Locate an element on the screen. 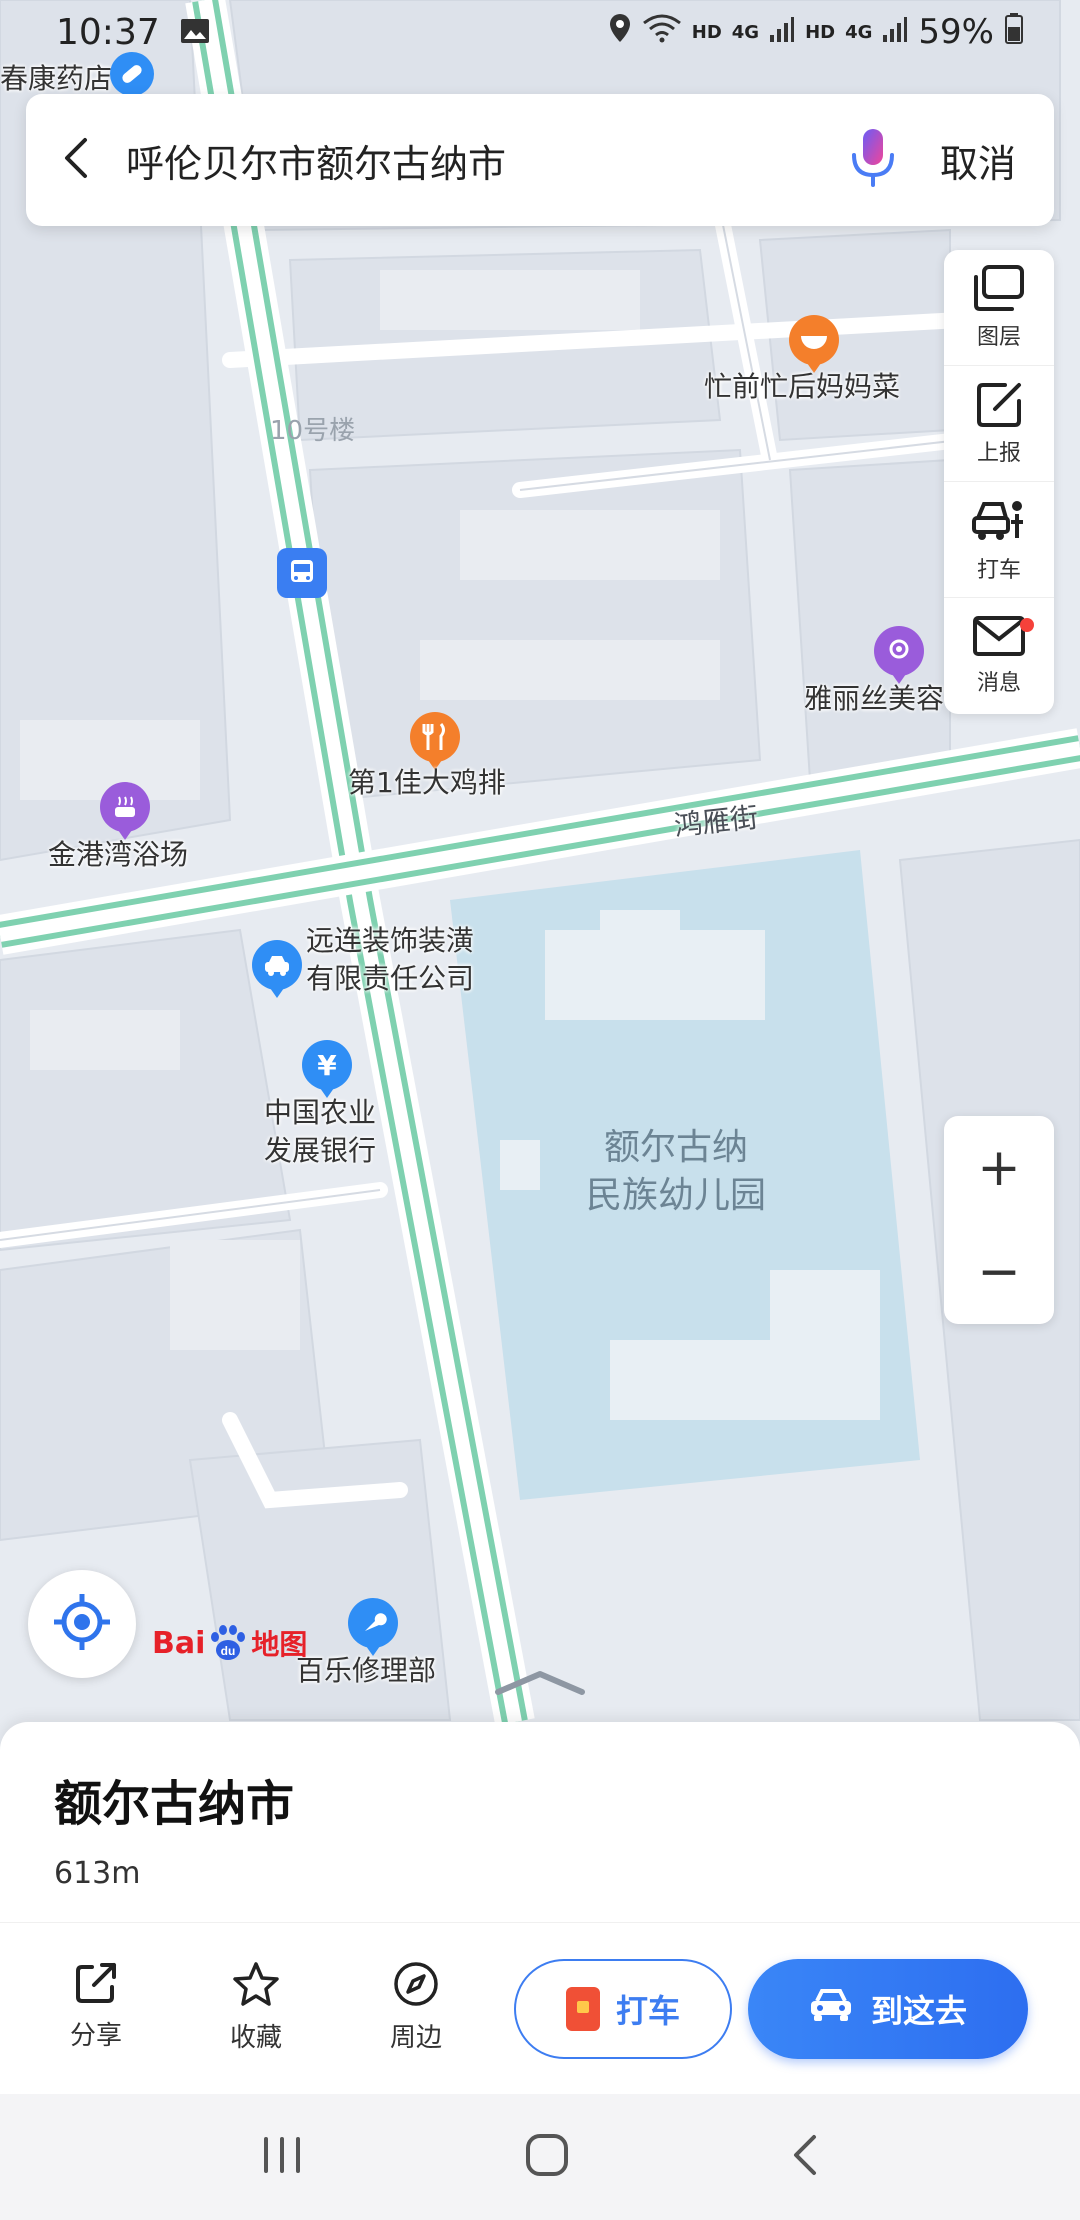  share-label: 分享 is located at coordinates (95, 2036).